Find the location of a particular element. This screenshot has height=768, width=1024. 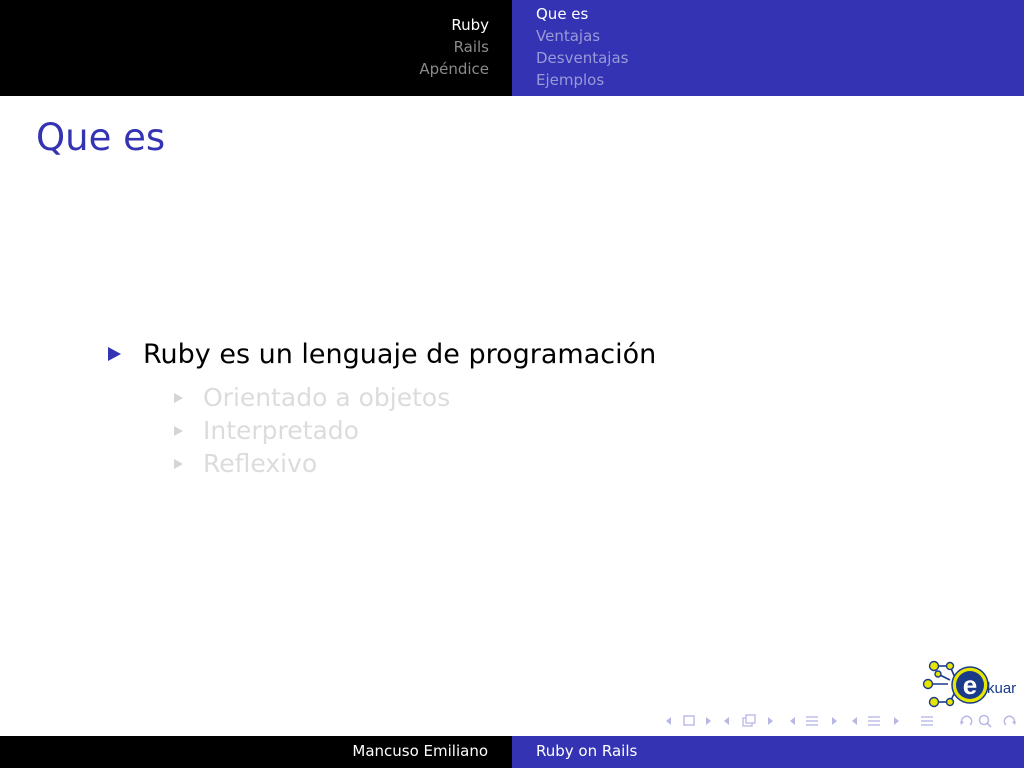

footer-title-box: Ruby on Rails is located at coordinates (768, 752).